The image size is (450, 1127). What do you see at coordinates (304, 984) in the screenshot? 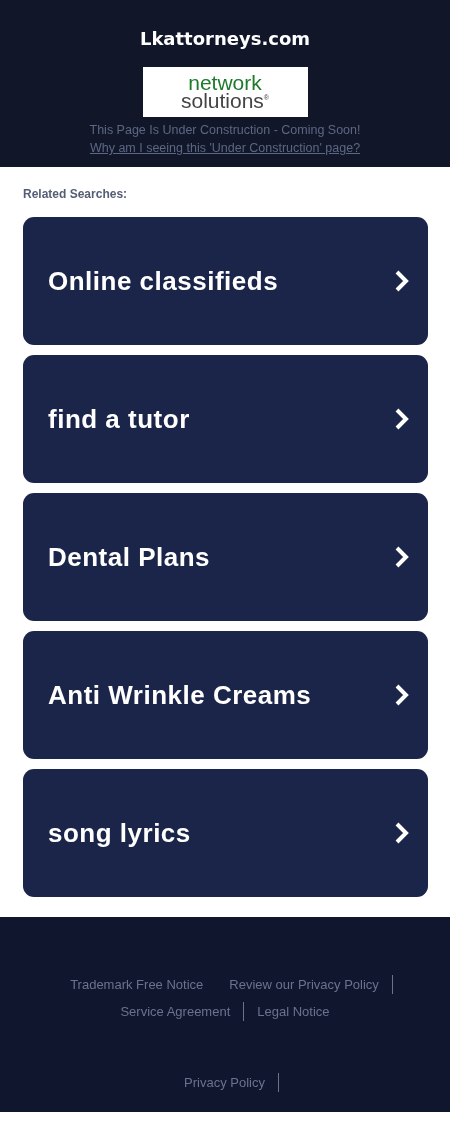
I see `footer-link: Review our Privacy Policy` at bounding box center [304, 984].